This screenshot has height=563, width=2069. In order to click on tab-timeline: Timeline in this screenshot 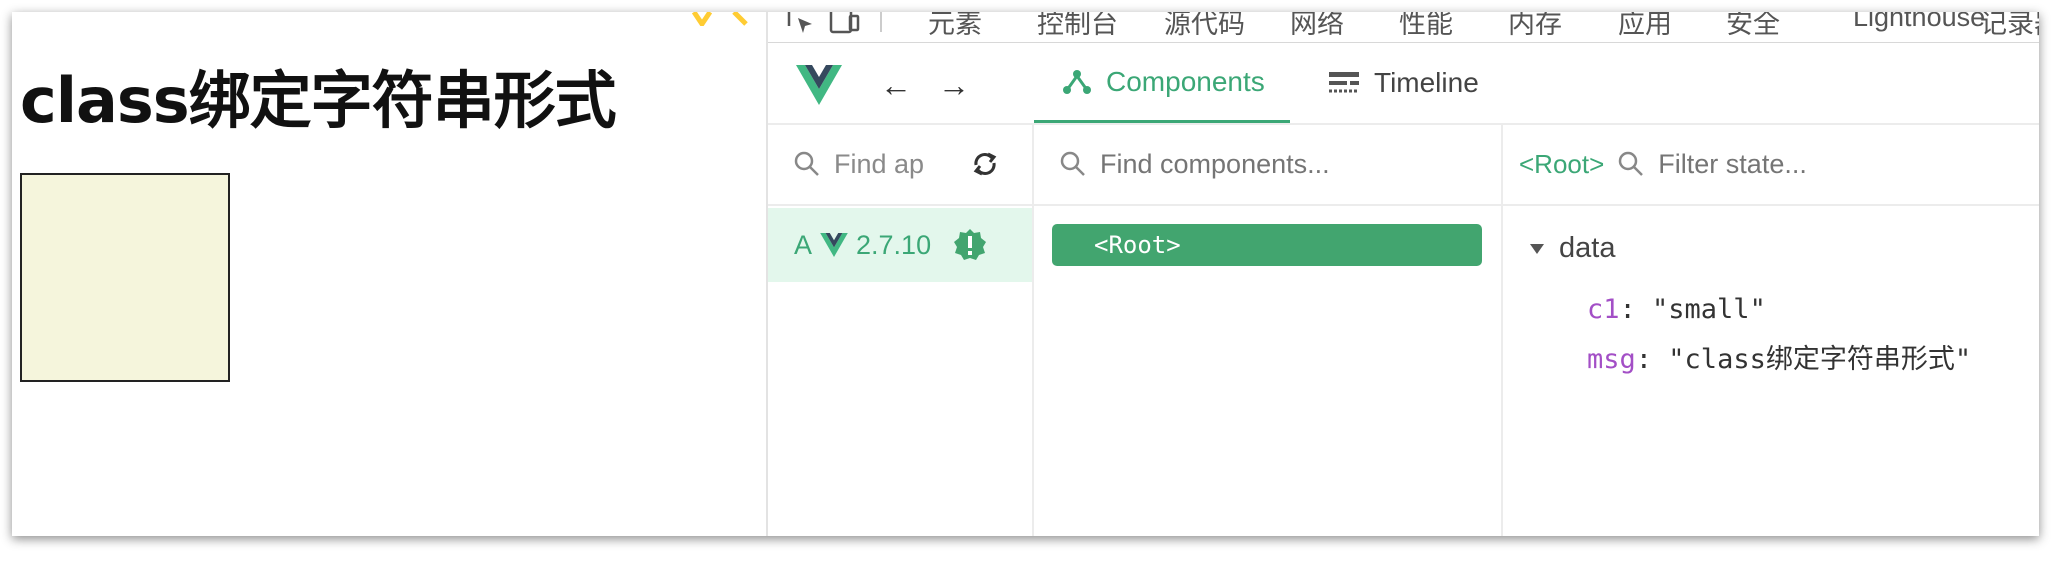, I will do `click(1403, 83)`.